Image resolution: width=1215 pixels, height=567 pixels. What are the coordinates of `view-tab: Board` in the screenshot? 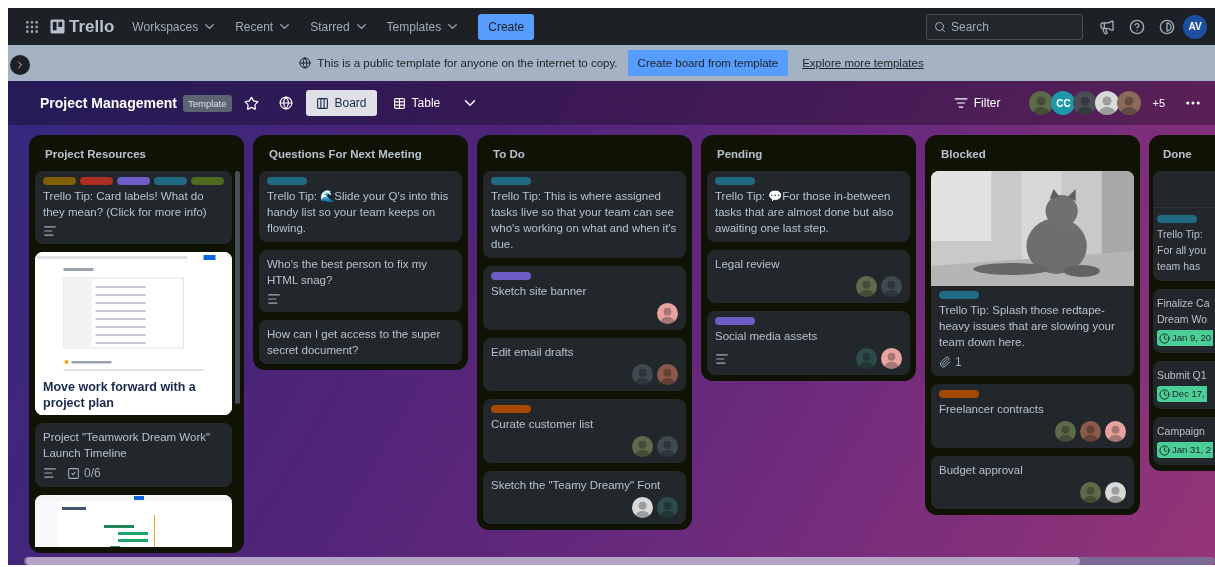 It's located at (341, 103).